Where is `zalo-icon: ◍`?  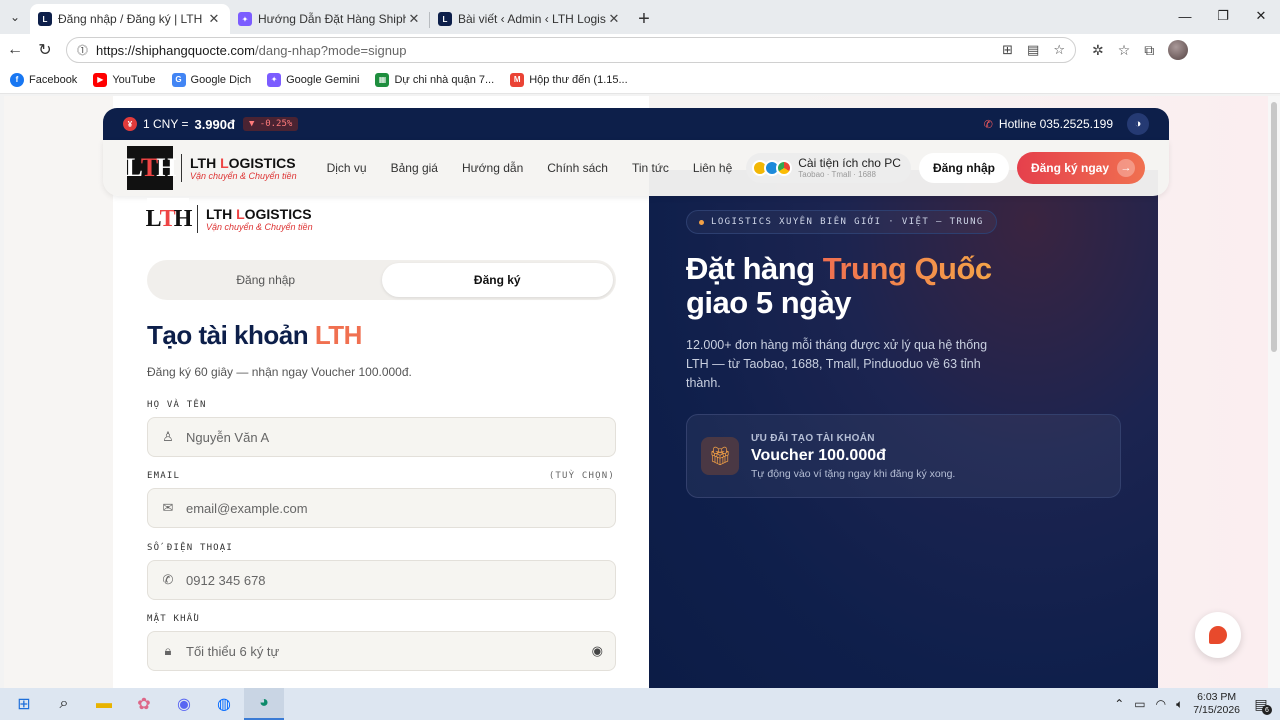
zalo-icon: ◍ is located at coordinates (224, 704).